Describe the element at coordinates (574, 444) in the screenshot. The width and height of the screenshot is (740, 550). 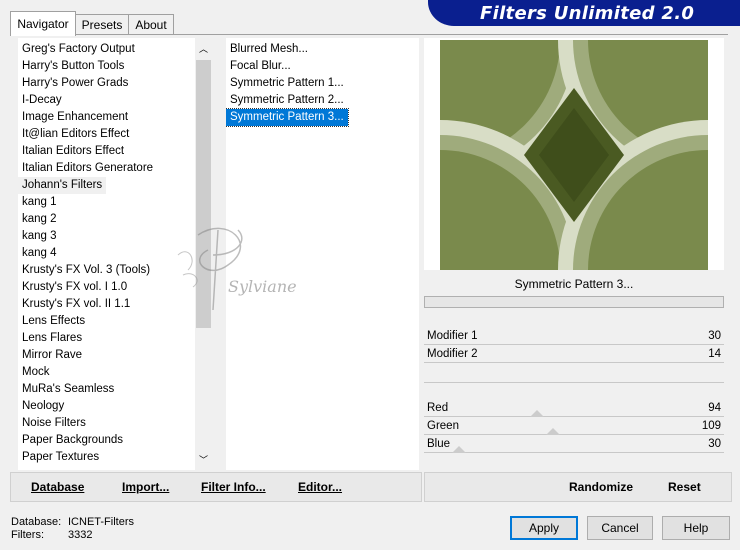
I see `blue-slider: Blue 30` at that location.